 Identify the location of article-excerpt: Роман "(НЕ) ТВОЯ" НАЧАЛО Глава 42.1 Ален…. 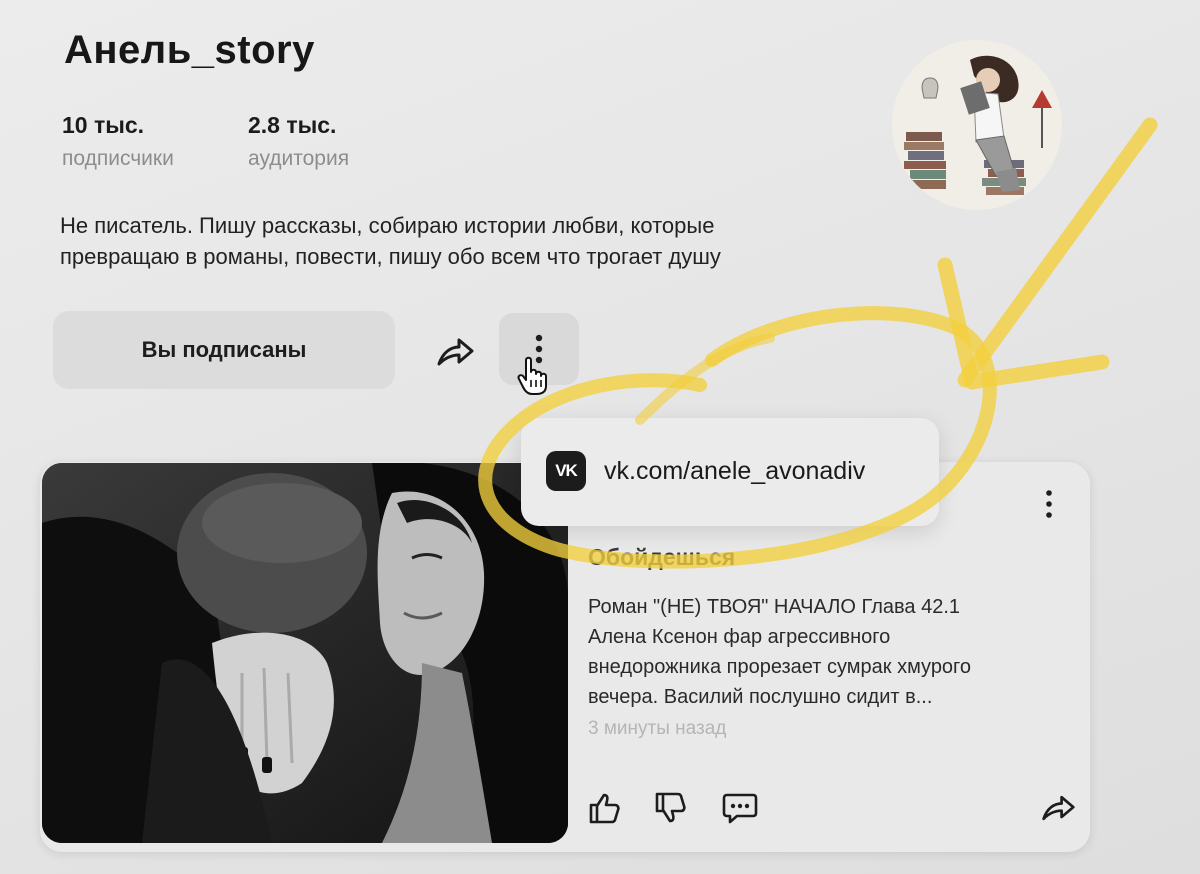
(818, 652).